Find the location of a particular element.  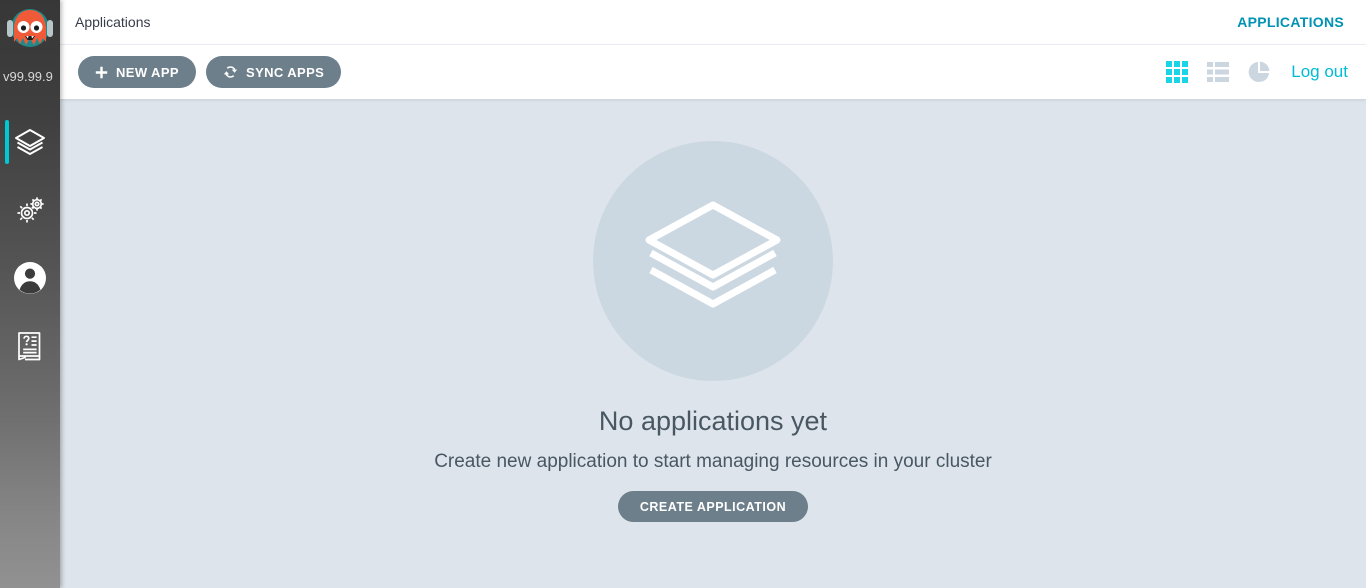

sidebar: v99.99.9 is located at coordinates (30, 294).